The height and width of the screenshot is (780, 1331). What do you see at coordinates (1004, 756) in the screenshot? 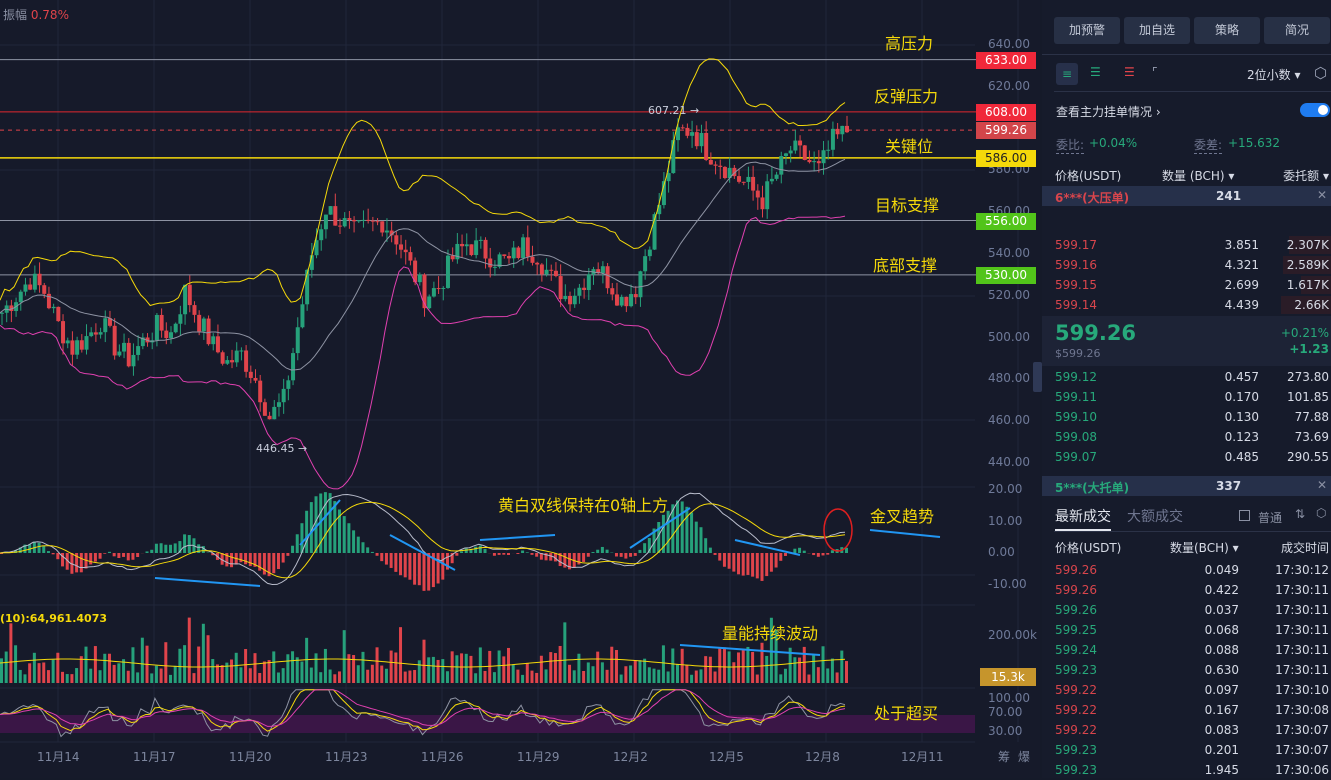
I see `corner-chip: 筹` at bounding box center [1004, 756].